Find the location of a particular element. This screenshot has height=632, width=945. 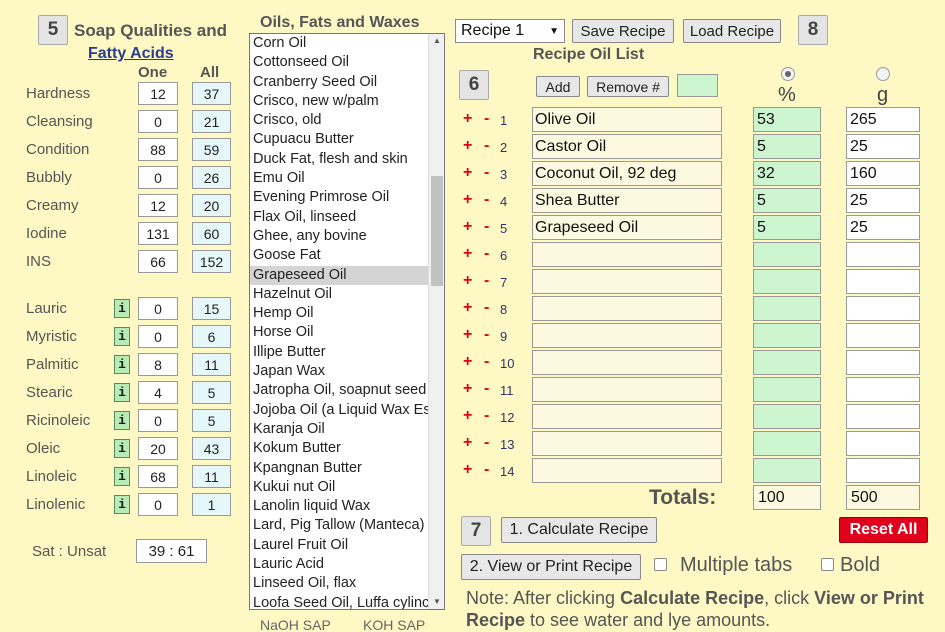

oil-option: Grapeseed Oil is located at coordinates (340, 275).